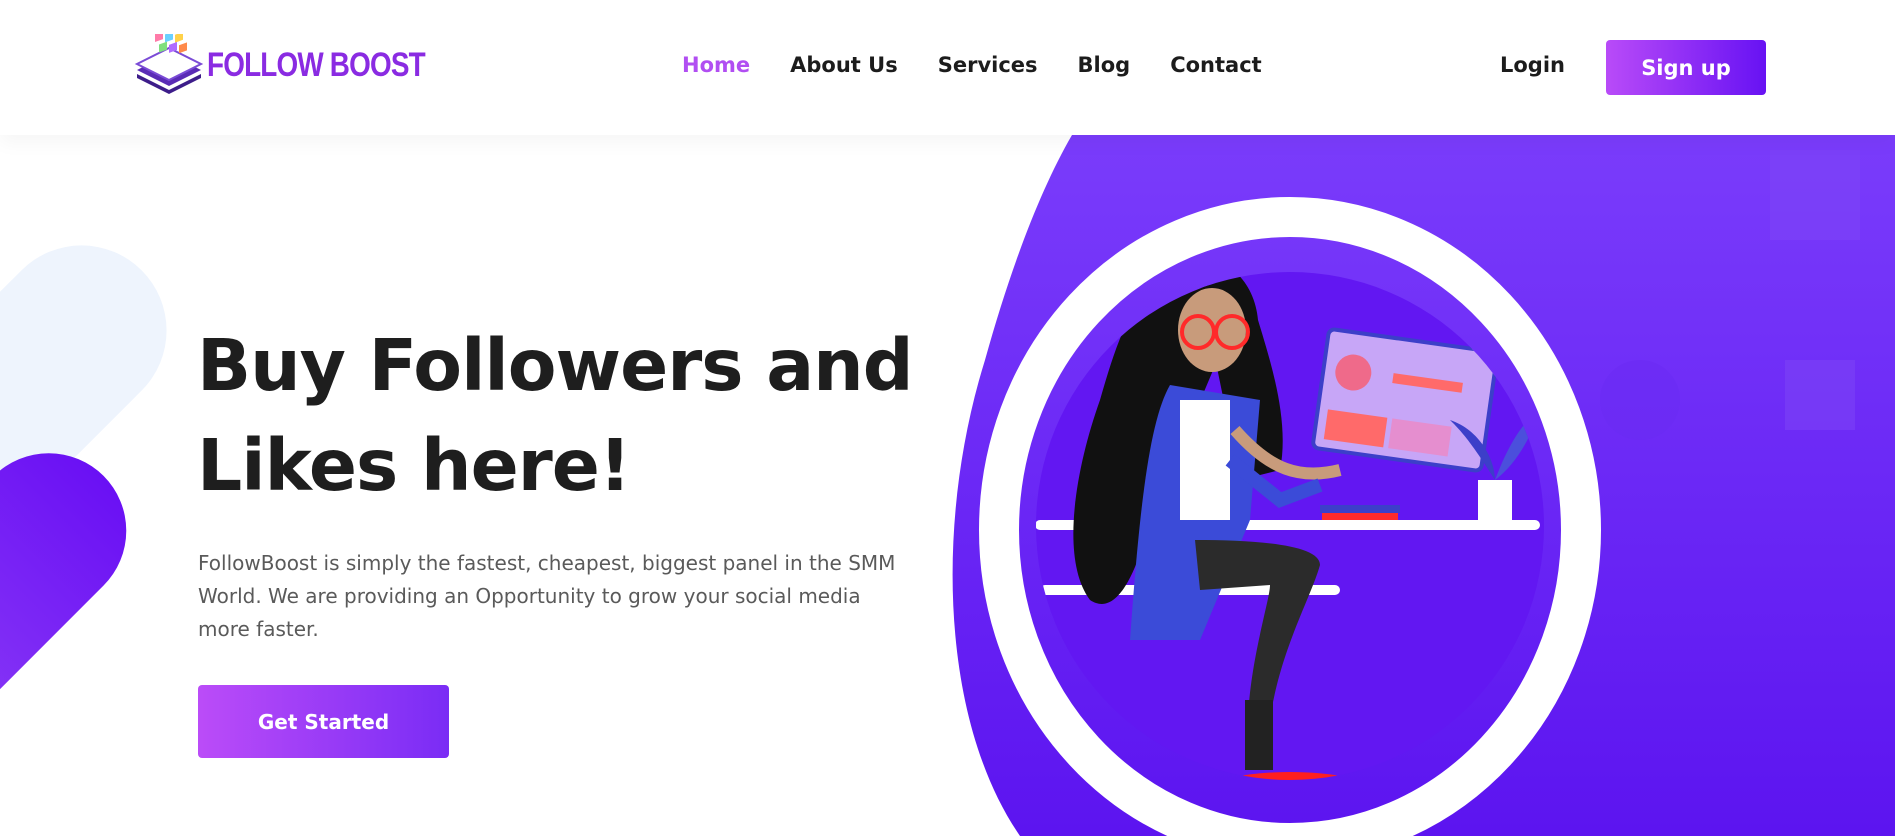 The width and height of the screenshot is (1895, 836). Describe the element at coordinates (323, 721) in the screenshot. I see `get-started-button: Get Started` at that location.